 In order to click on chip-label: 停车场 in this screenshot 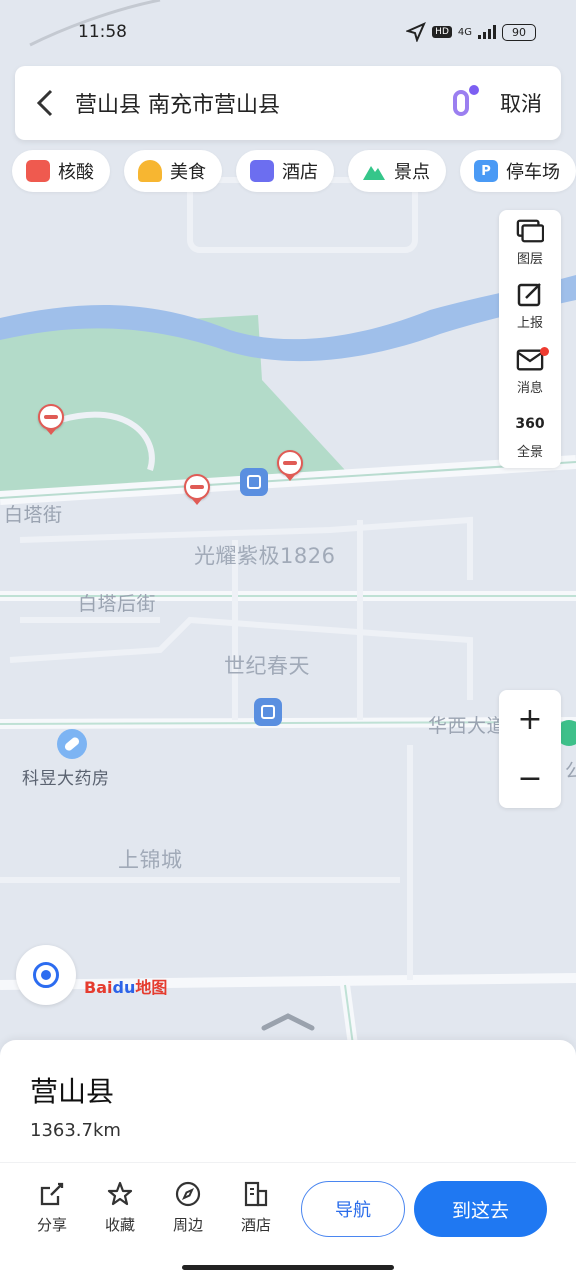, I will do `click(533, 172)`.